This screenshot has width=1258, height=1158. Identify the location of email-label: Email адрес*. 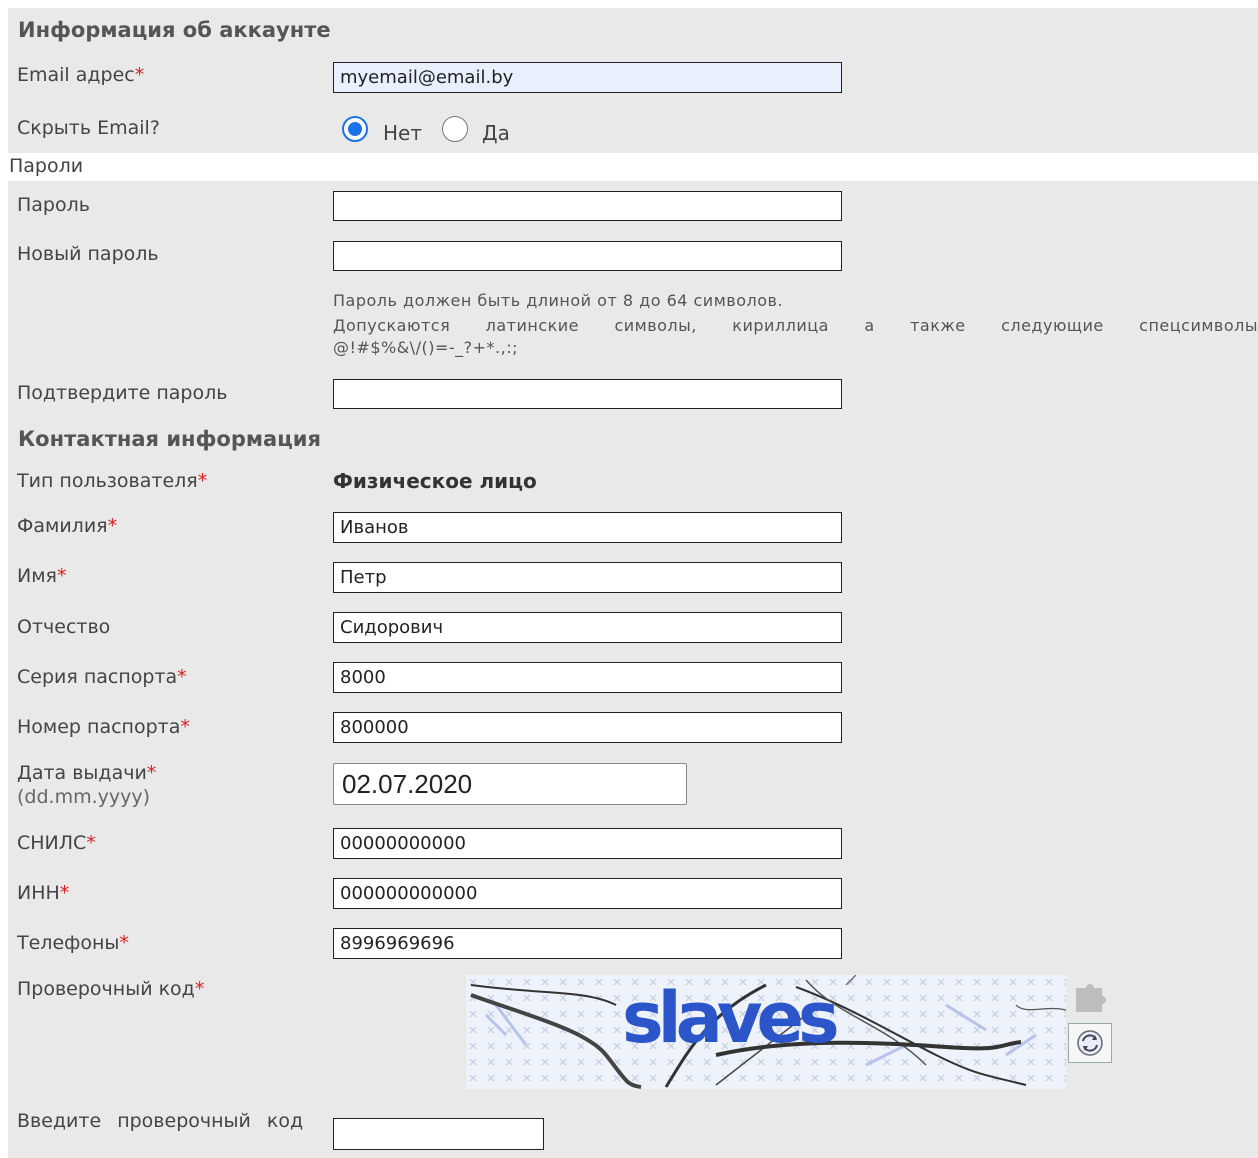
(81, 75).